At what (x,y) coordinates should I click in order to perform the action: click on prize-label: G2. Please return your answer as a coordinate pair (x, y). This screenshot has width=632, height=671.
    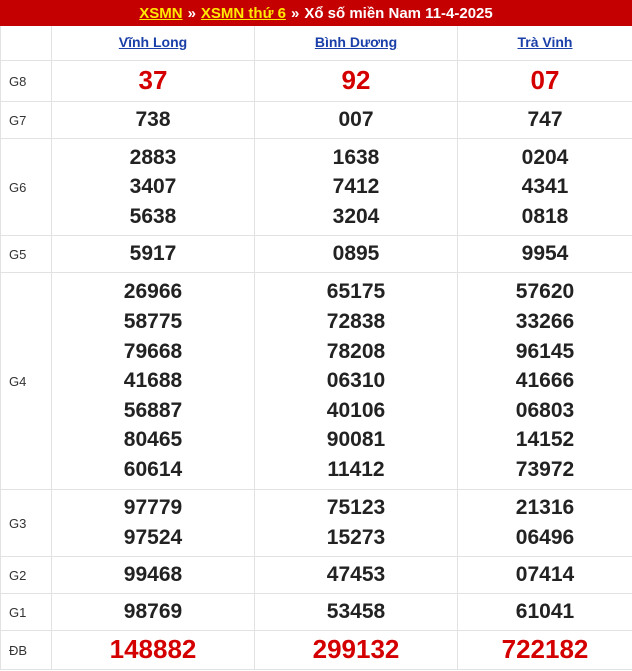
    Looking at the image, I should click on (26, 575).